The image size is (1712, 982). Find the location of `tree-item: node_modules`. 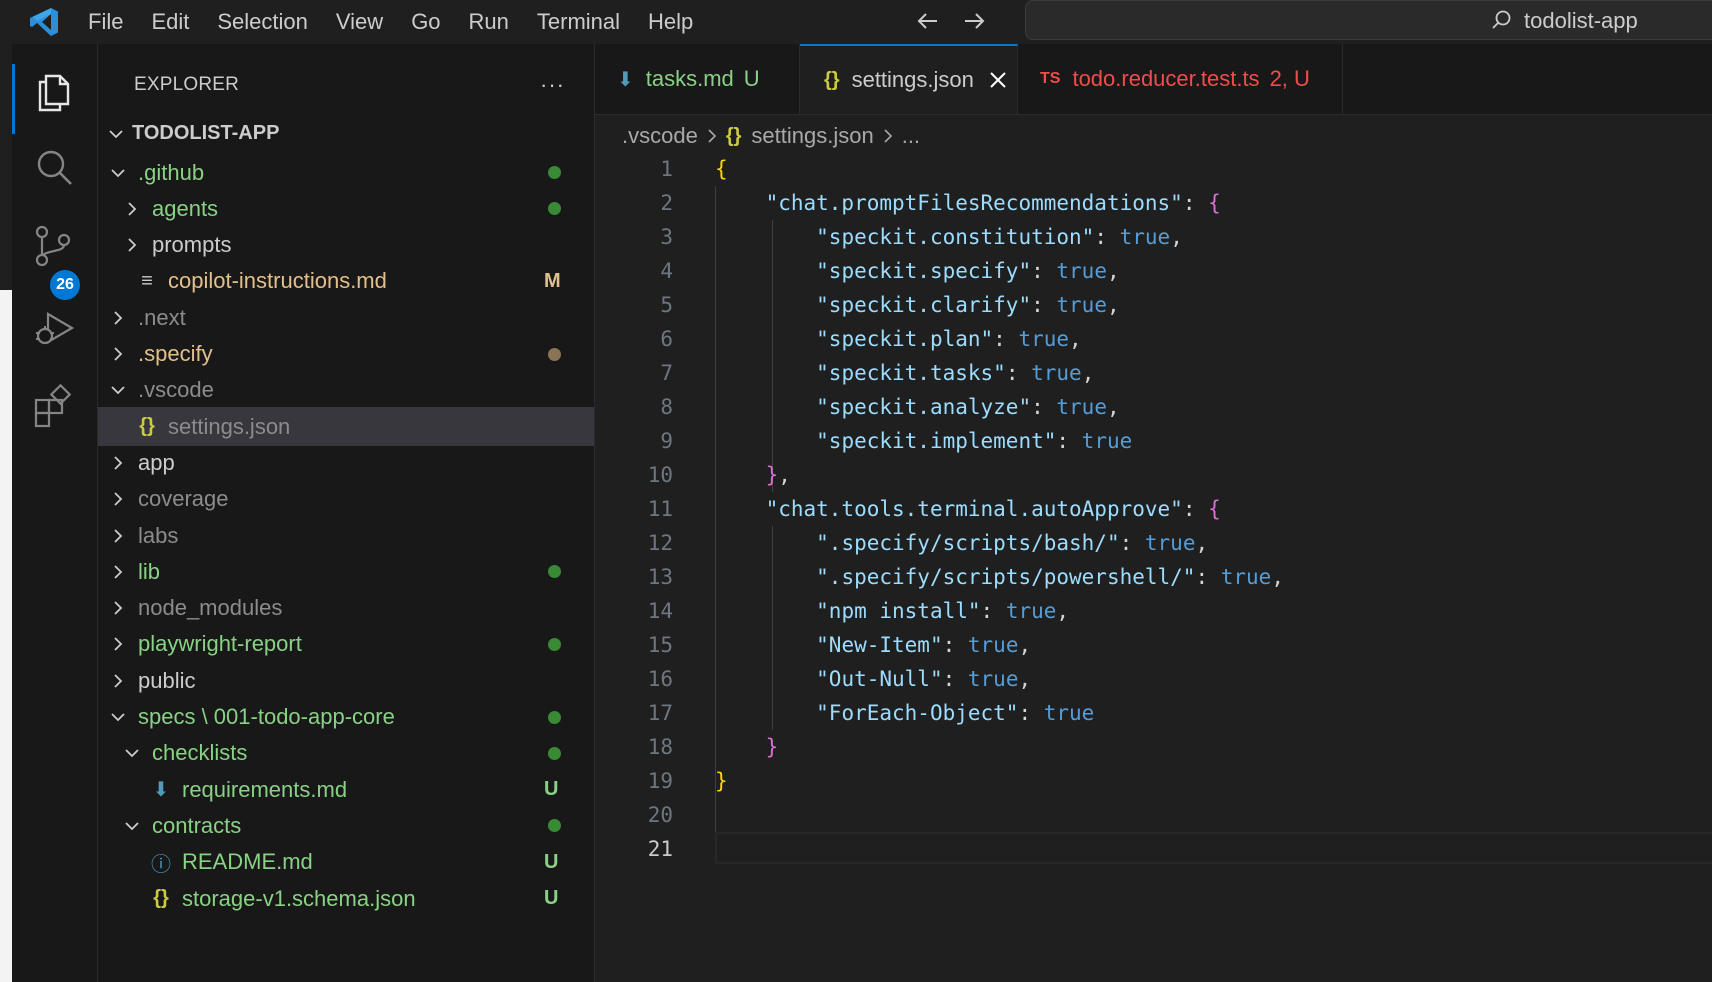

tree-item: node_modules is located at coordinates (346, 608).